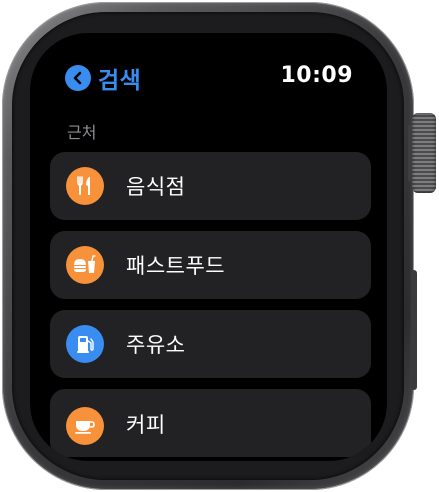 The image size is (439, 492). What do you see at coordinates (210, 186) in the screenshot?
I see `category-row-restaurant: 음식점` at bounding box center [210, 186].